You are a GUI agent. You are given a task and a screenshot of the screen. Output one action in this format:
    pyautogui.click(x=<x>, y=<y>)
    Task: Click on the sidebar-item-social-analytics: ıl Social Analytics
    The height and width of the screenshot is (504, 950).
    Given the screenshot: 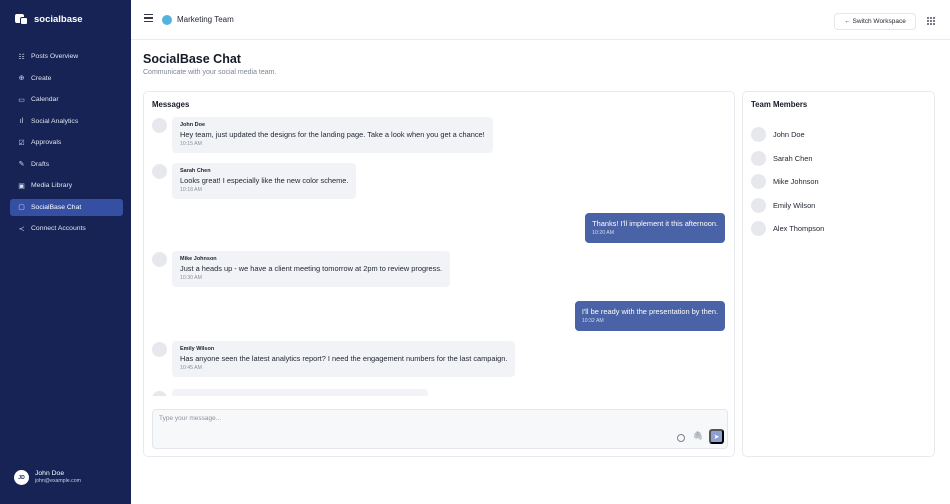 What is the action you would take?
    pyautogui.click(x=66, y=121)
    